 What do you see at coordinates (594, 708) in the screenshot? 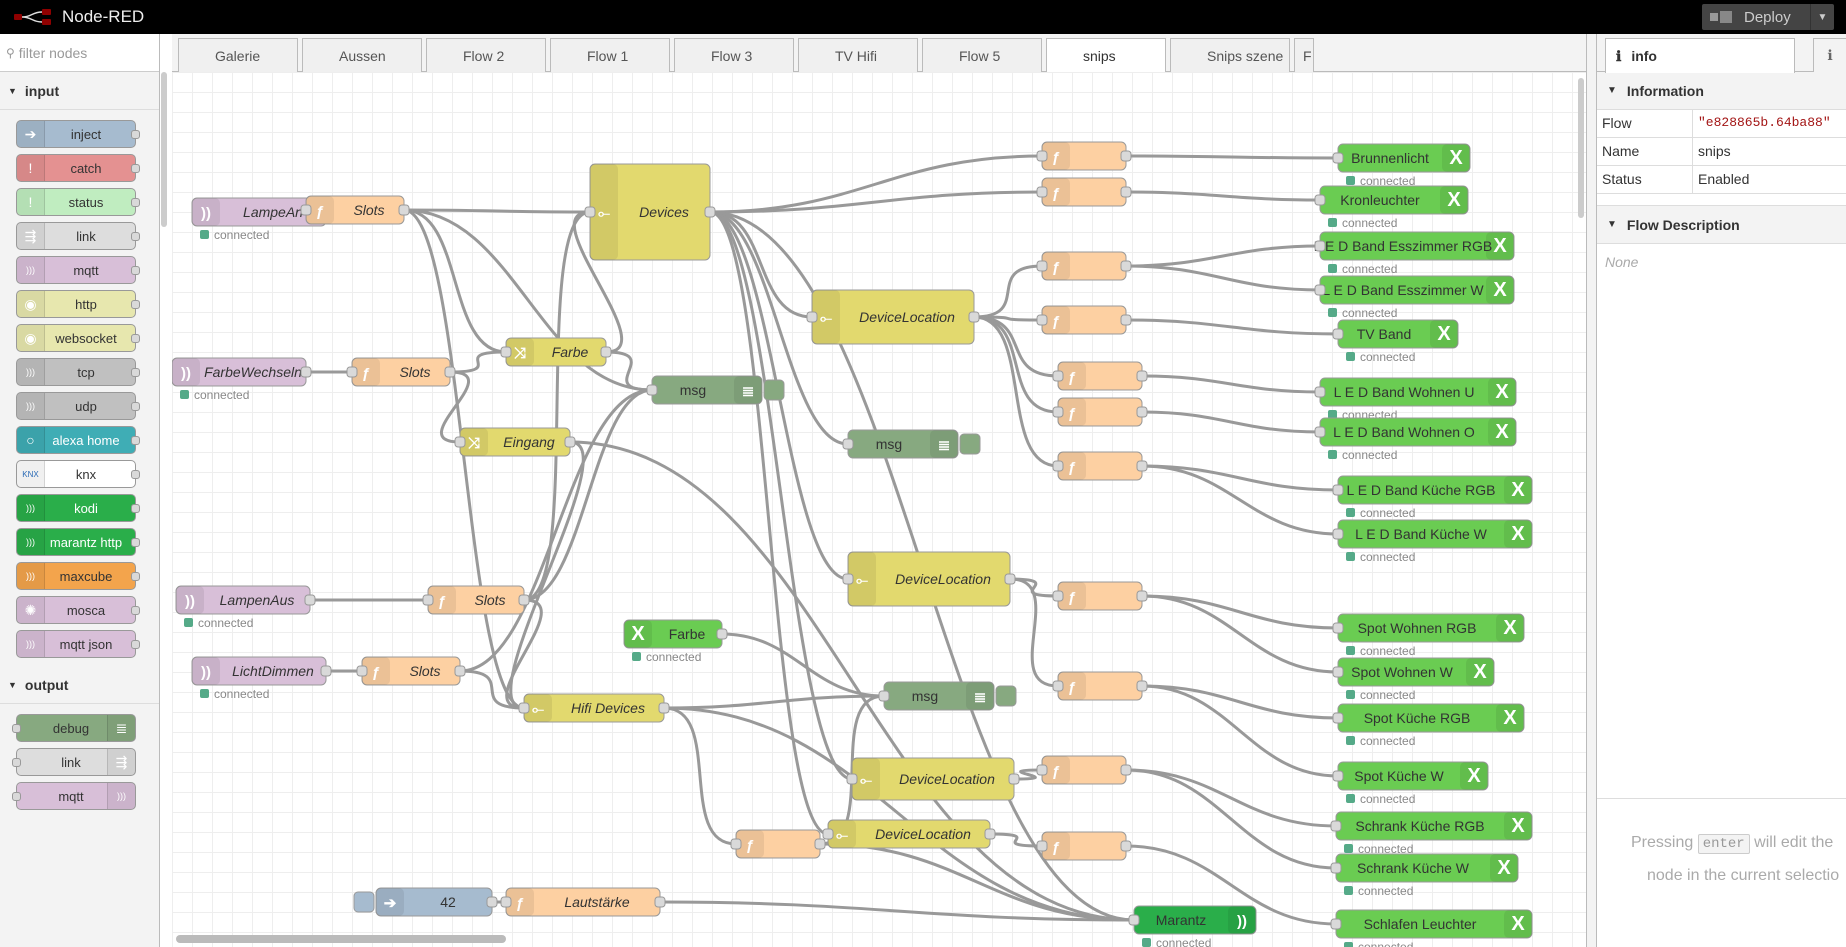
I see `flow-node-hifi: ⟜ Hifi Devices` at bounding box center [594, 708].